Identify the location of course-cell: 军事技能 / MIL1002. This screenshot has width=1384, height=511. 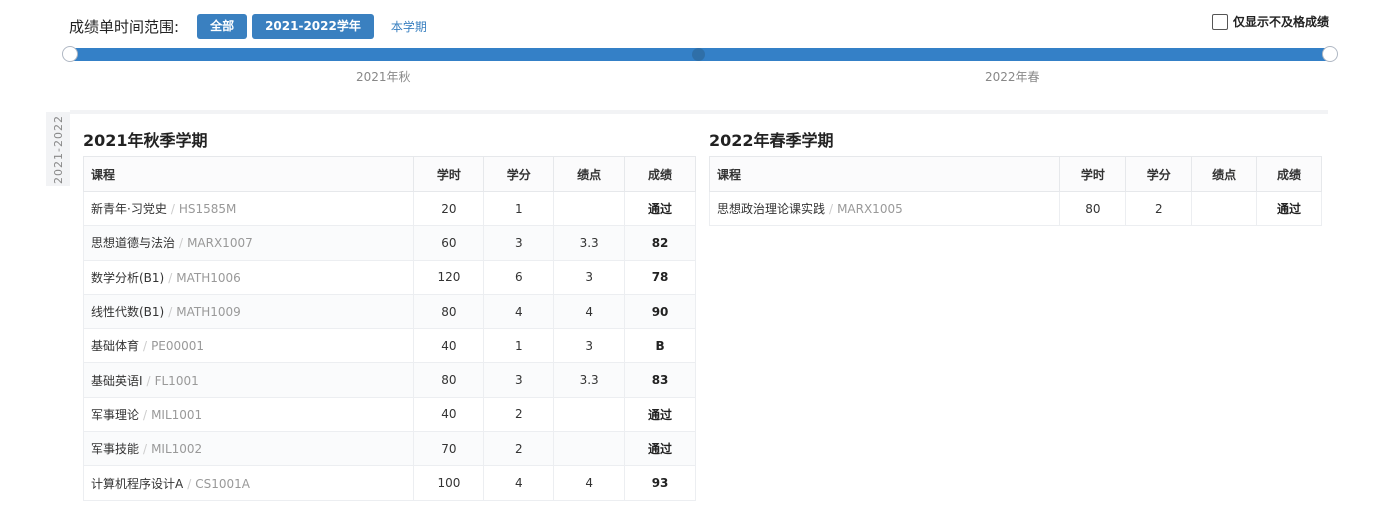
(248, 449).